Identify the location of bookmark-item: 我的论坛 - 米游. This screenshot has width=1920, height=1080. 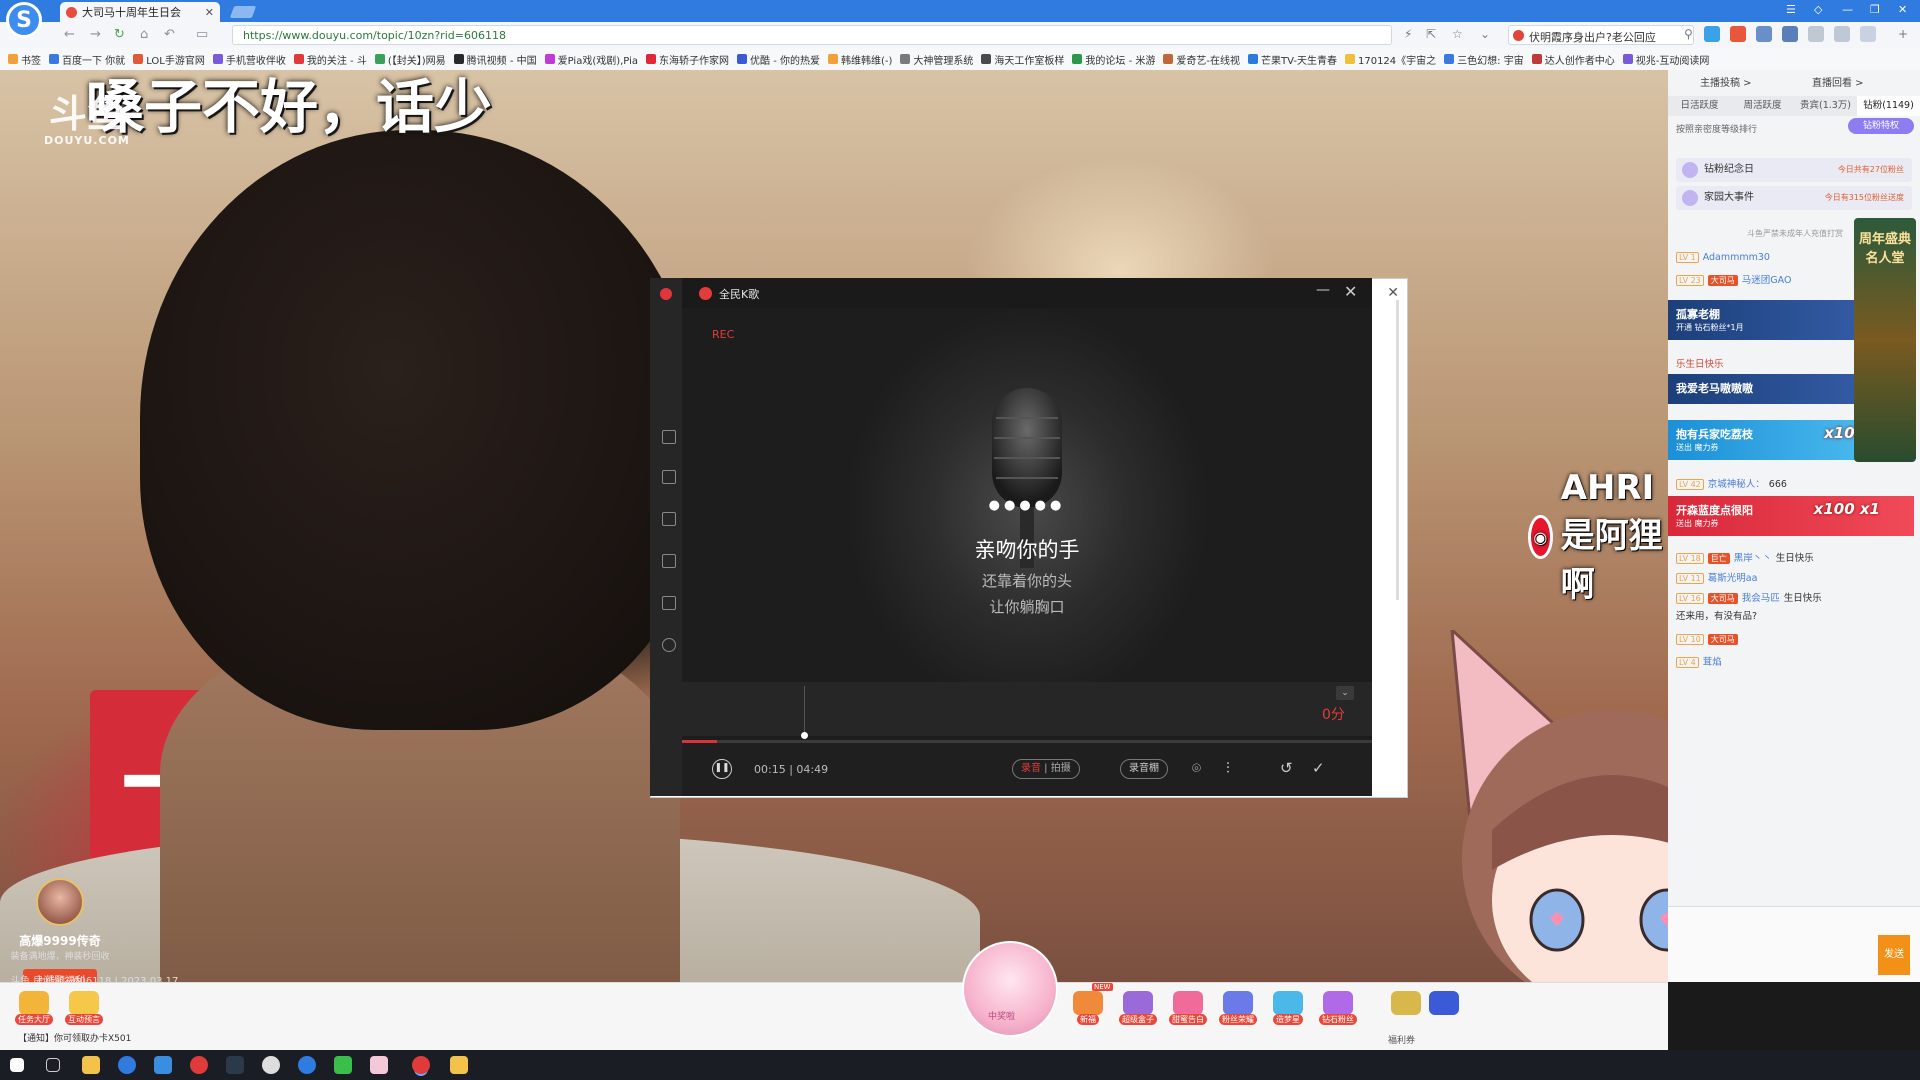
(1113, 59).